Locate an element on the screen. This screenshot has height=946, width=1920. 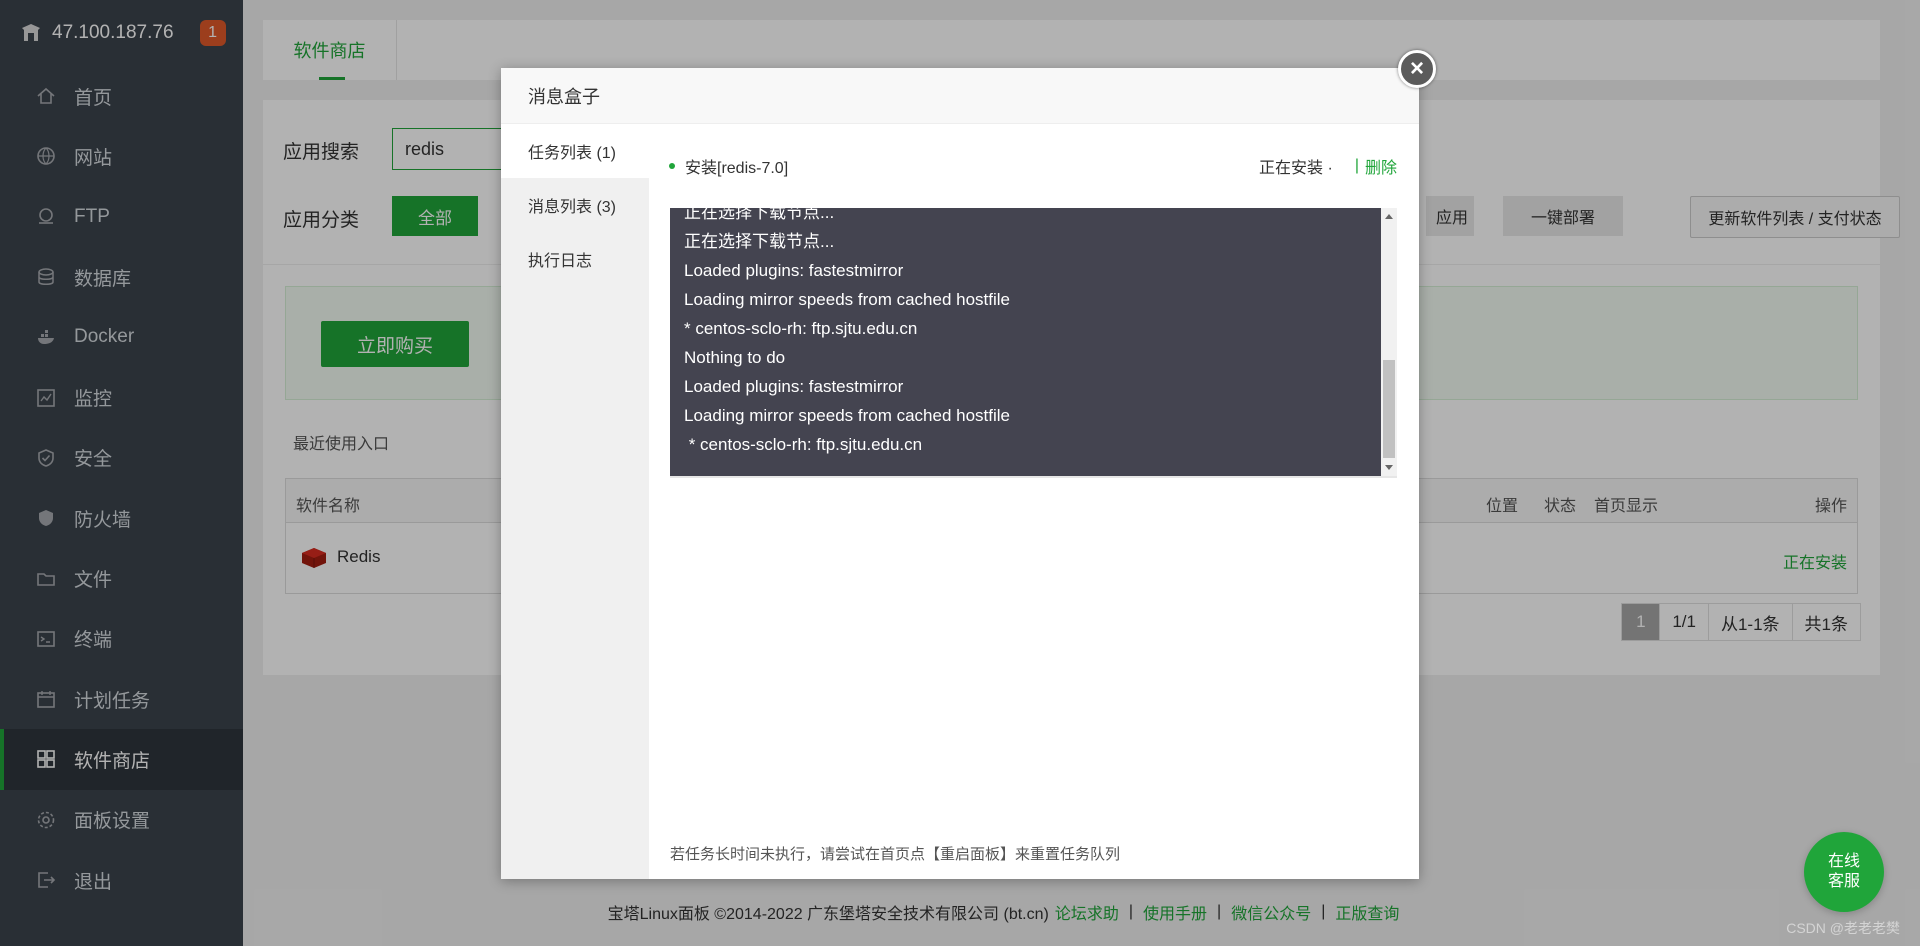
close-icon: × is located at coordinates (1416, 68).